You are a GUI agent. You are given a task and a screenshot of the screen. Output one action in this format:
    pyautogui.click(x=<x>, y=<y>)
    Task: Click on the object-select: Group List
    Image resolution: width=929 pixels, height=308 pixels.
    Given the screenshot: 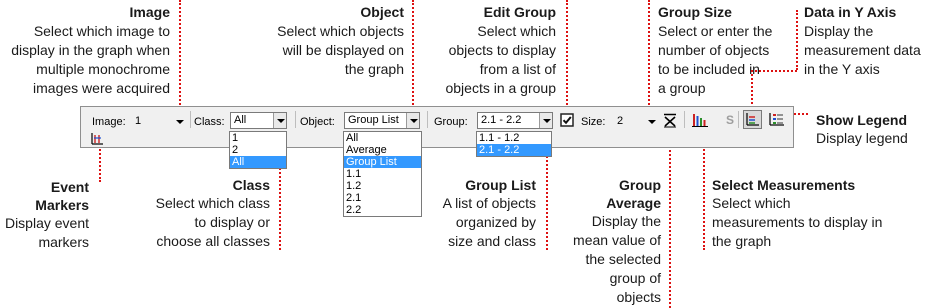 What is the action you would take?
    pyautogui.click(x=382, y=120)
    